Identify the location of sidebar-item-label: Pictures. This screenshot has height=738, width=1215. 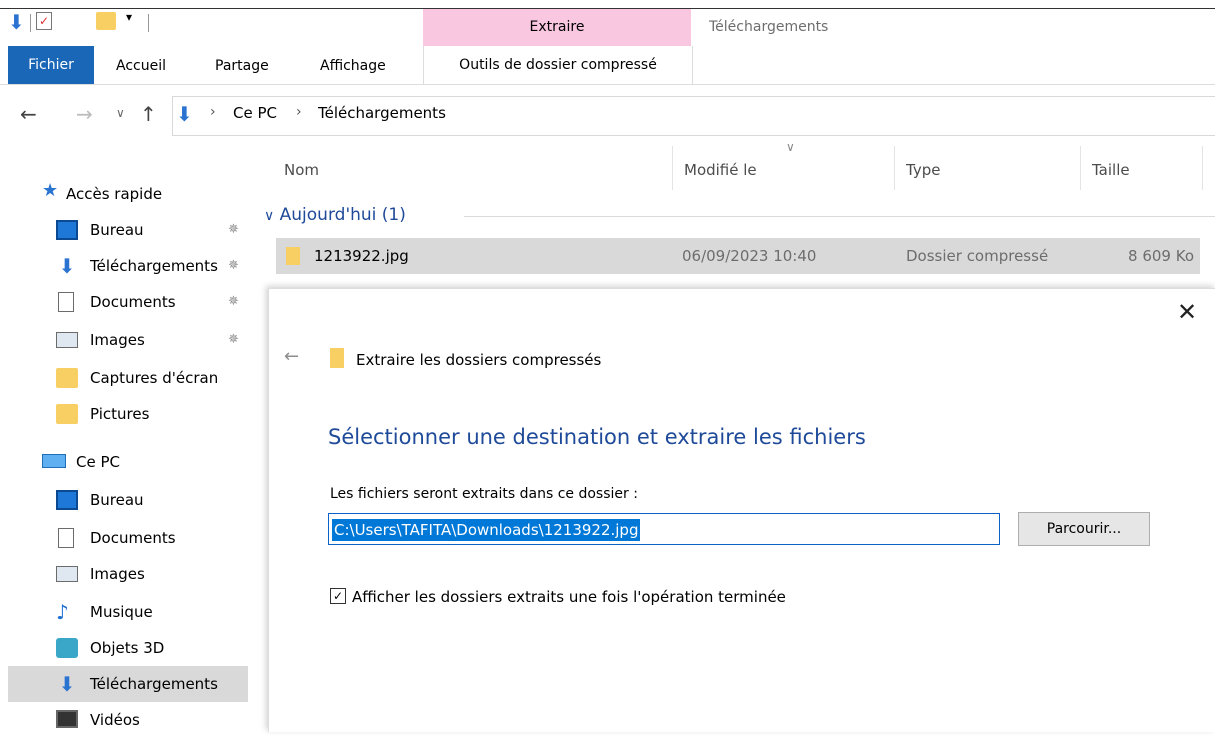
(120, 414).